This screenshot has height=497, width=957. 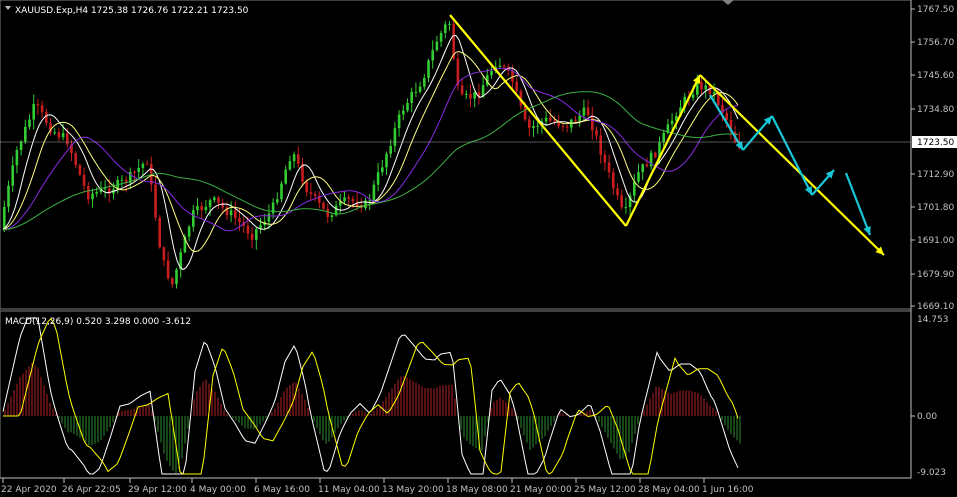 I want to click on chart-shift-marker-icon, so click(x=728, y=2).